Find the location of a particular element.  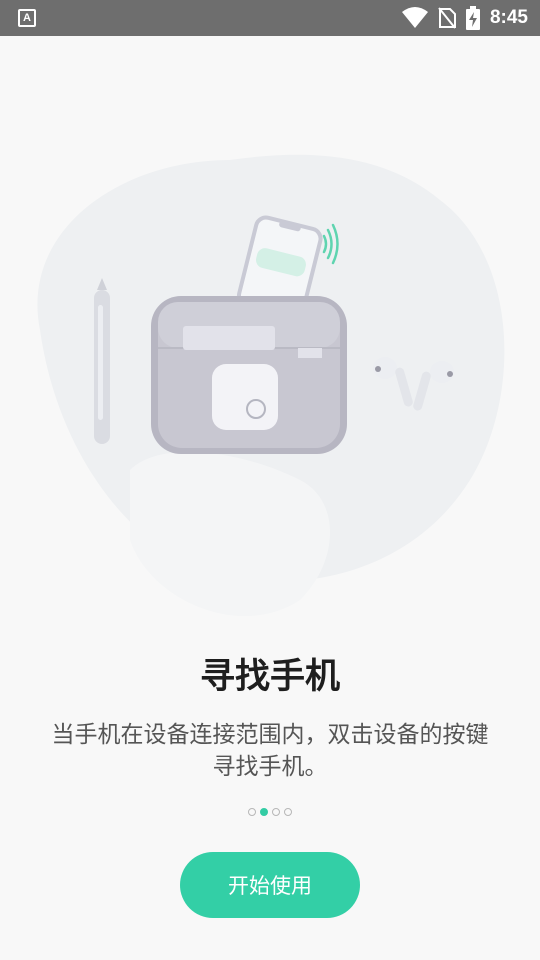

clock: 8:45 is located at coordinates (508, 17).